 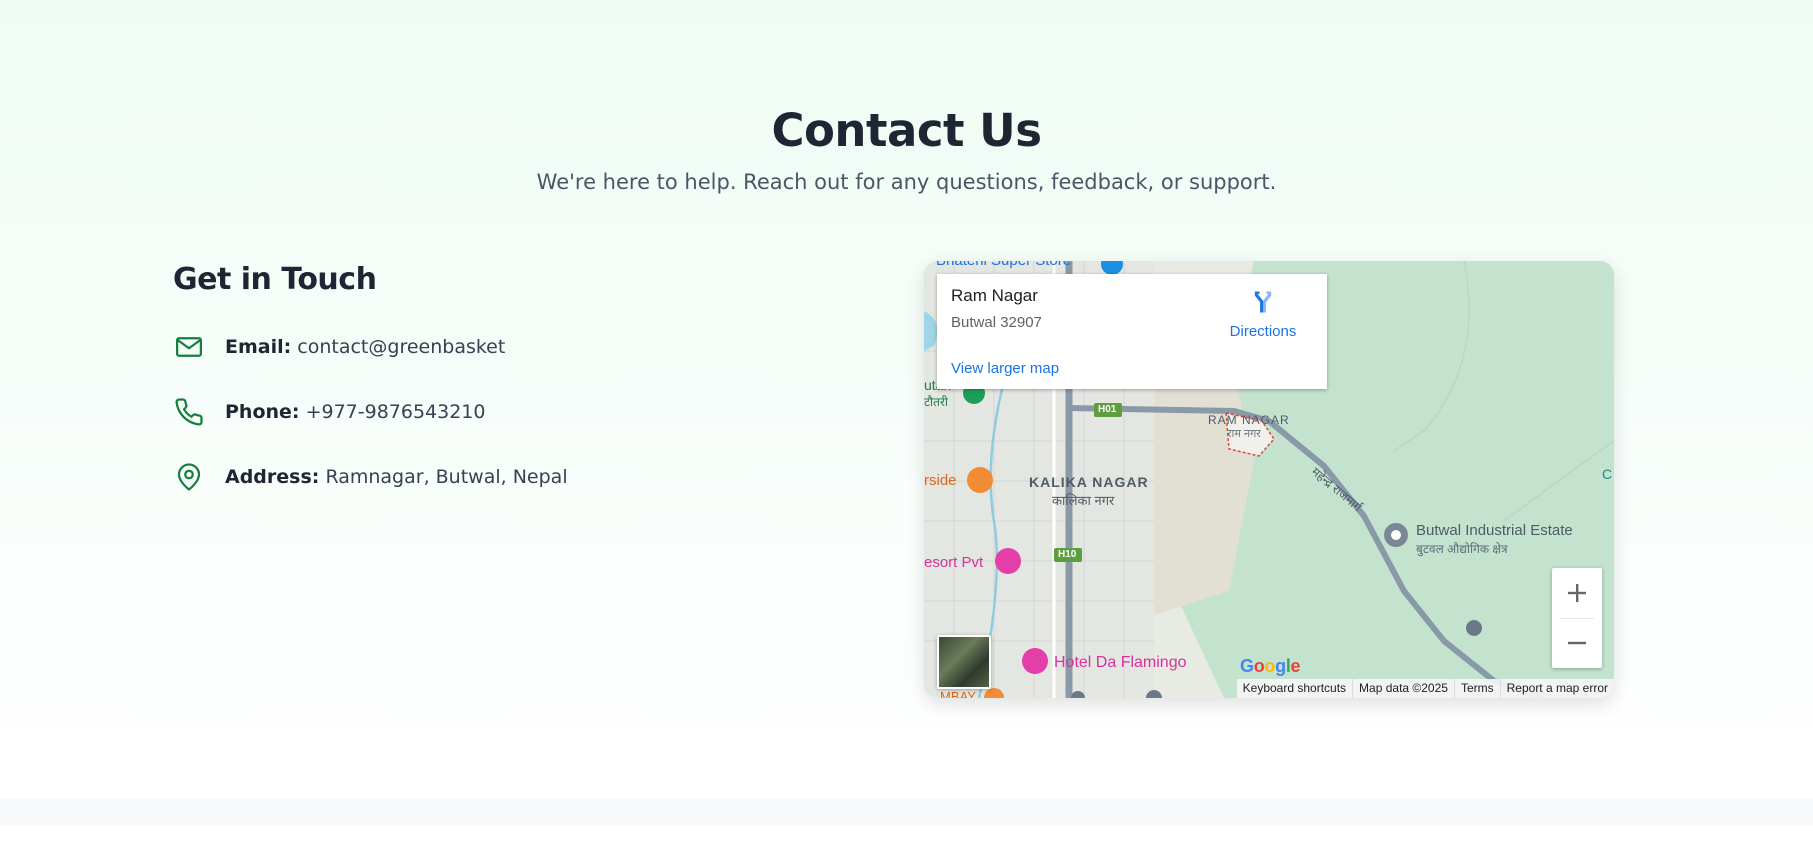 What do you see at coordinates (1089, 482) in the screenshot?
I see `map-label-kalika: KALIKA NAGAR` at bounding box center [1089, 482].